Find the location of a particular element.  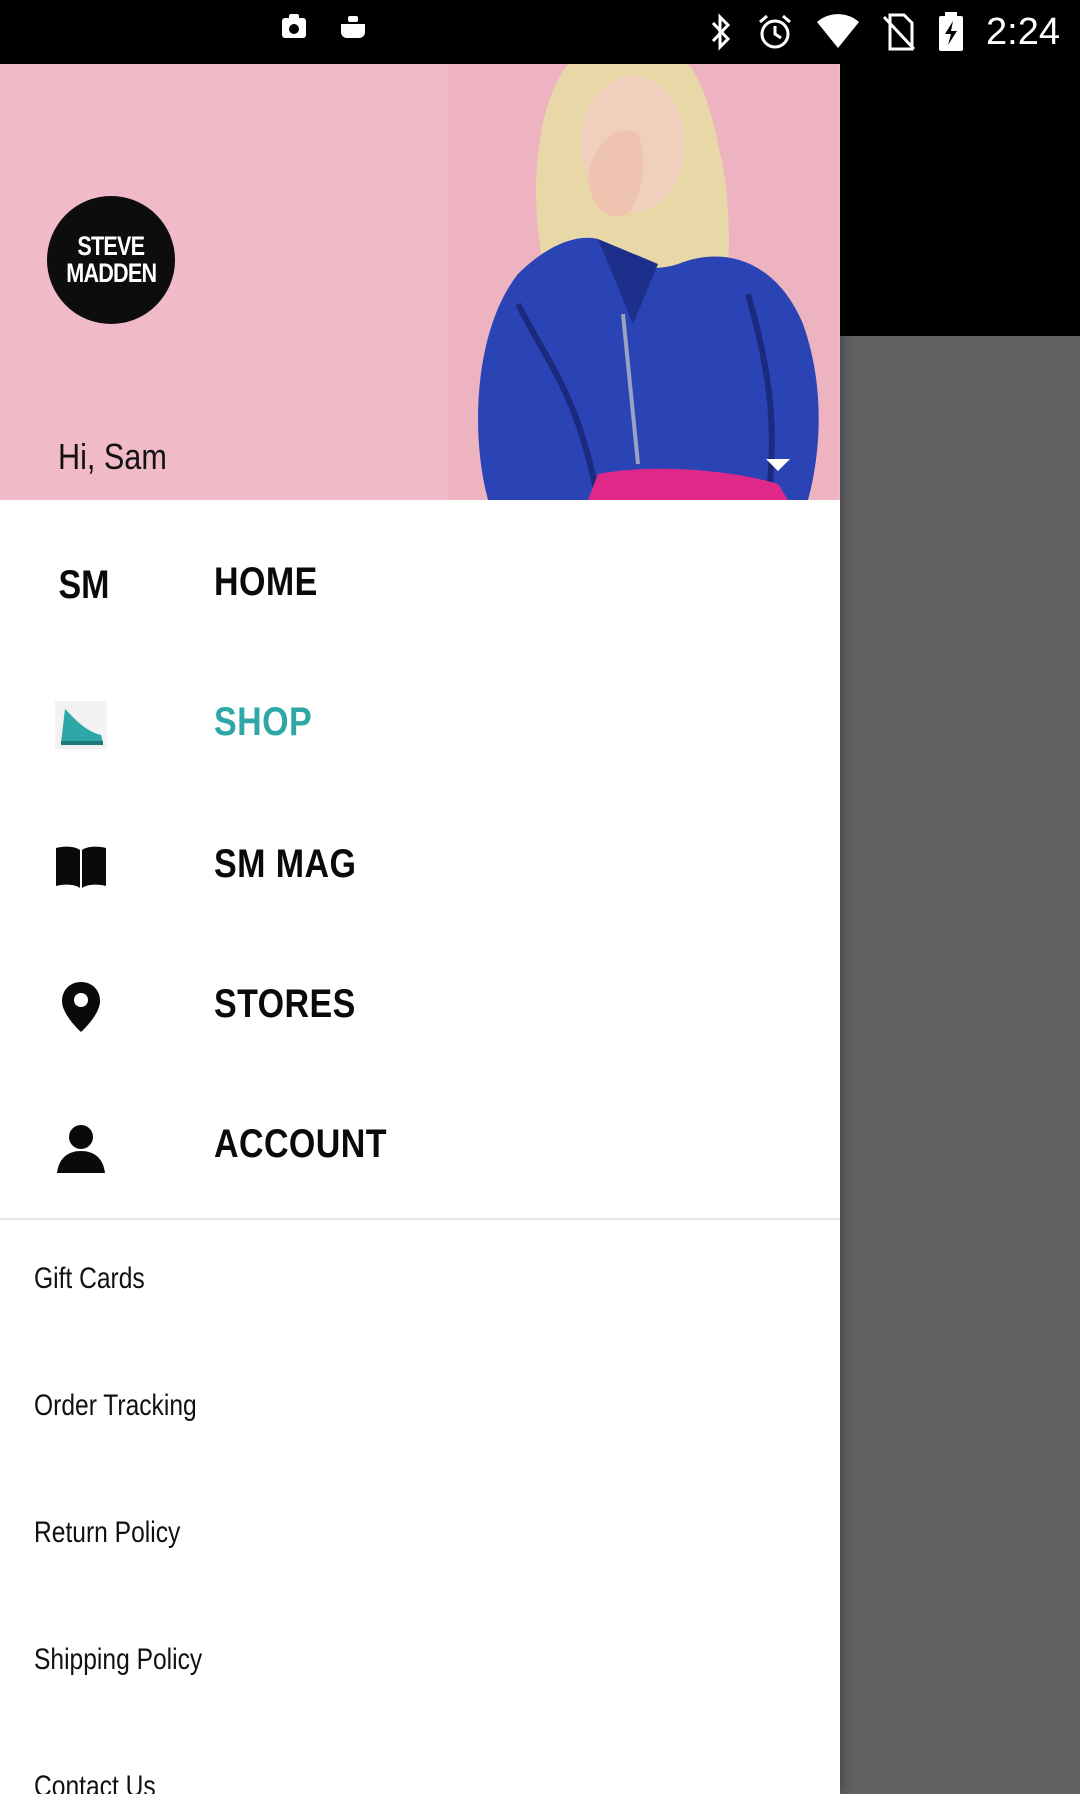

background-app-header is located at coordinates (960, 200).